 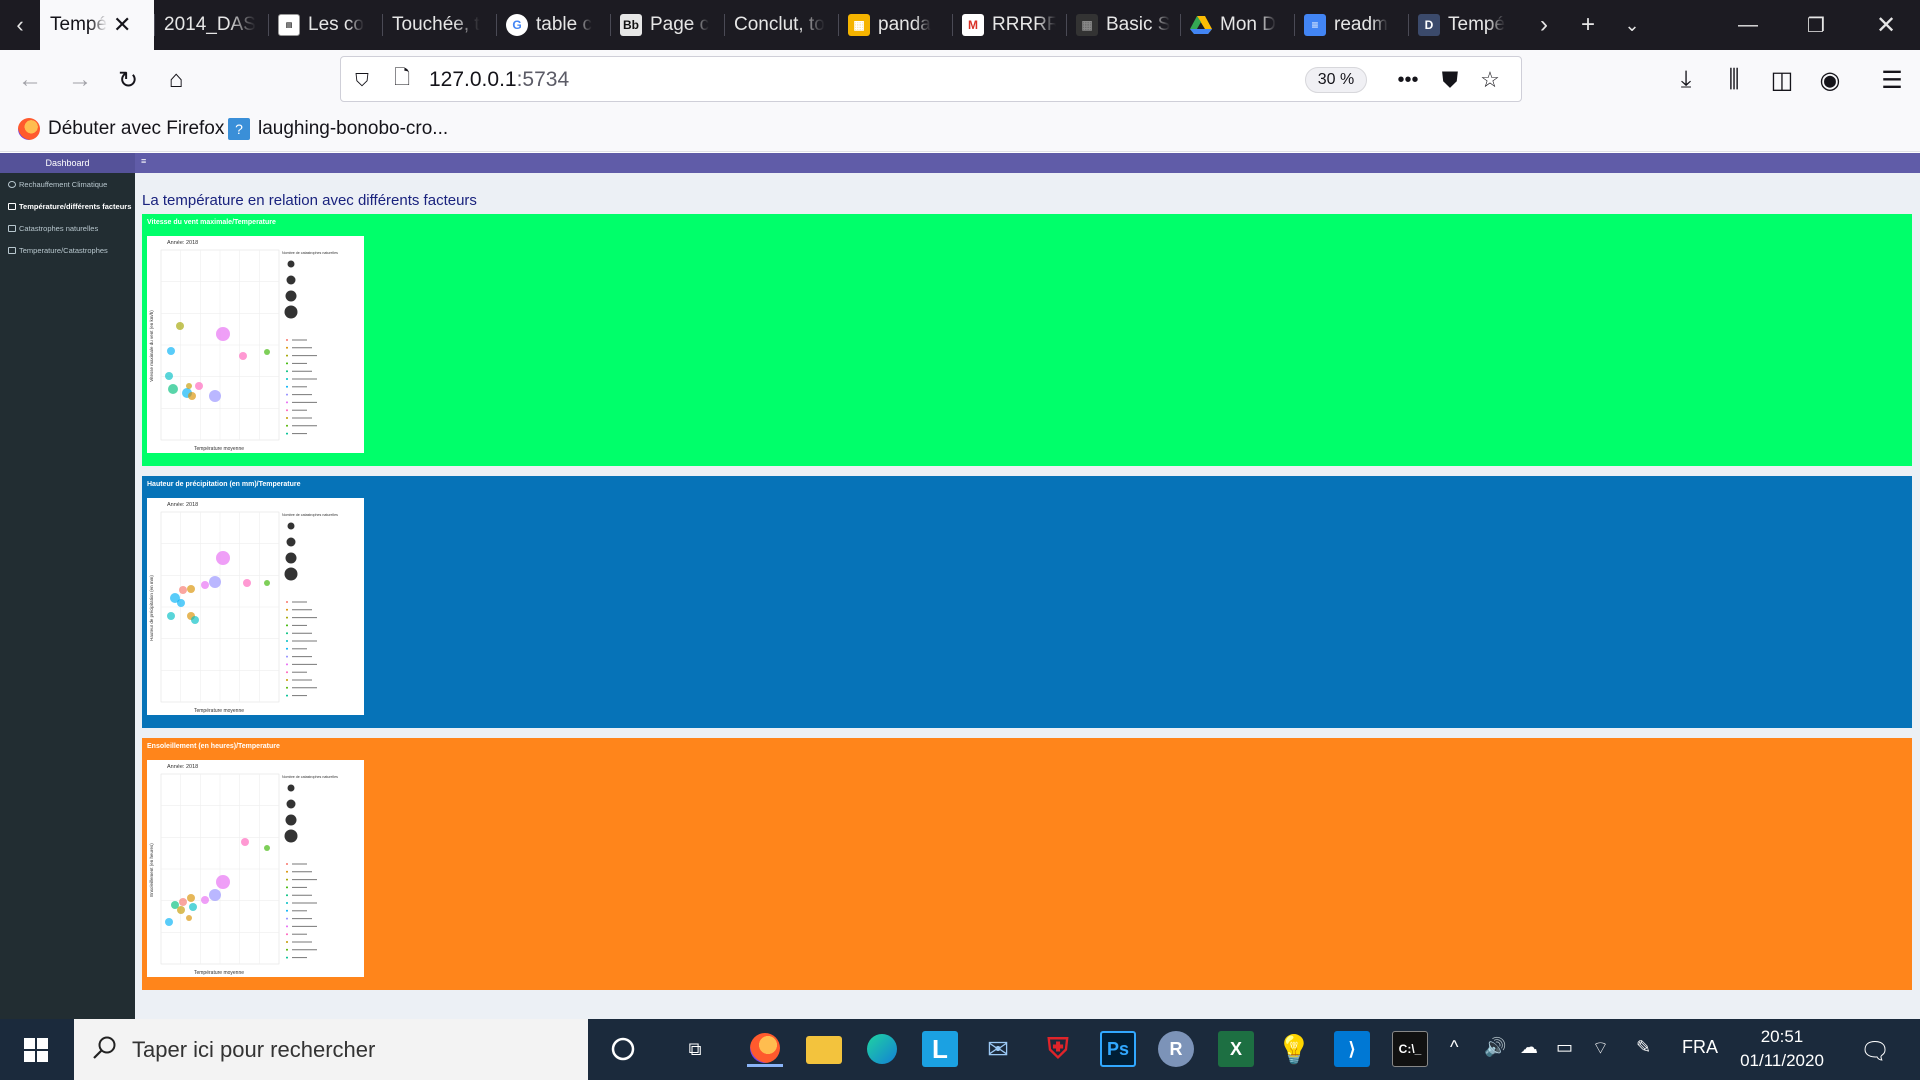 I want to click on tray-chevron-up-icon: ^, so click(x=1454, y=1047).